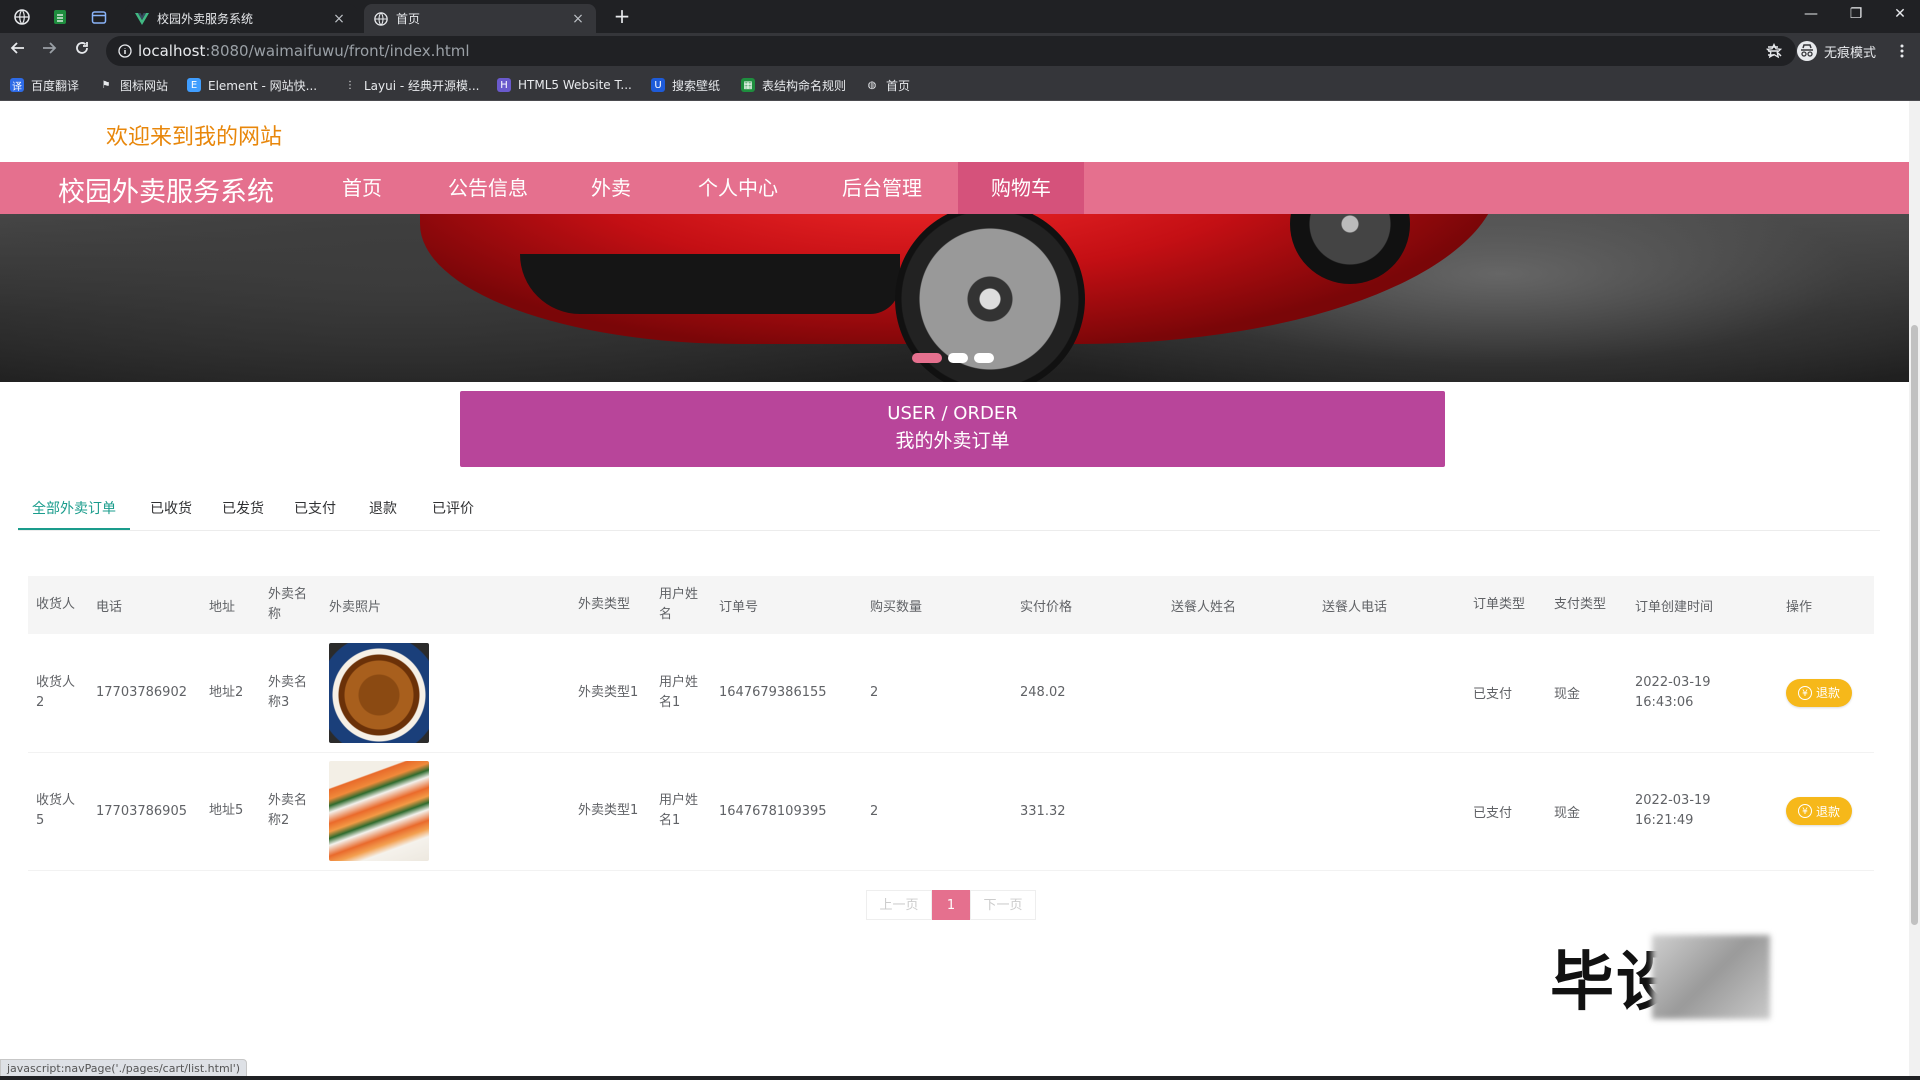  What do you see at coordinates (1702, 605) in the screenshot?
I see `col-header: 订单创建时间` at bounding box center [1702, 605].